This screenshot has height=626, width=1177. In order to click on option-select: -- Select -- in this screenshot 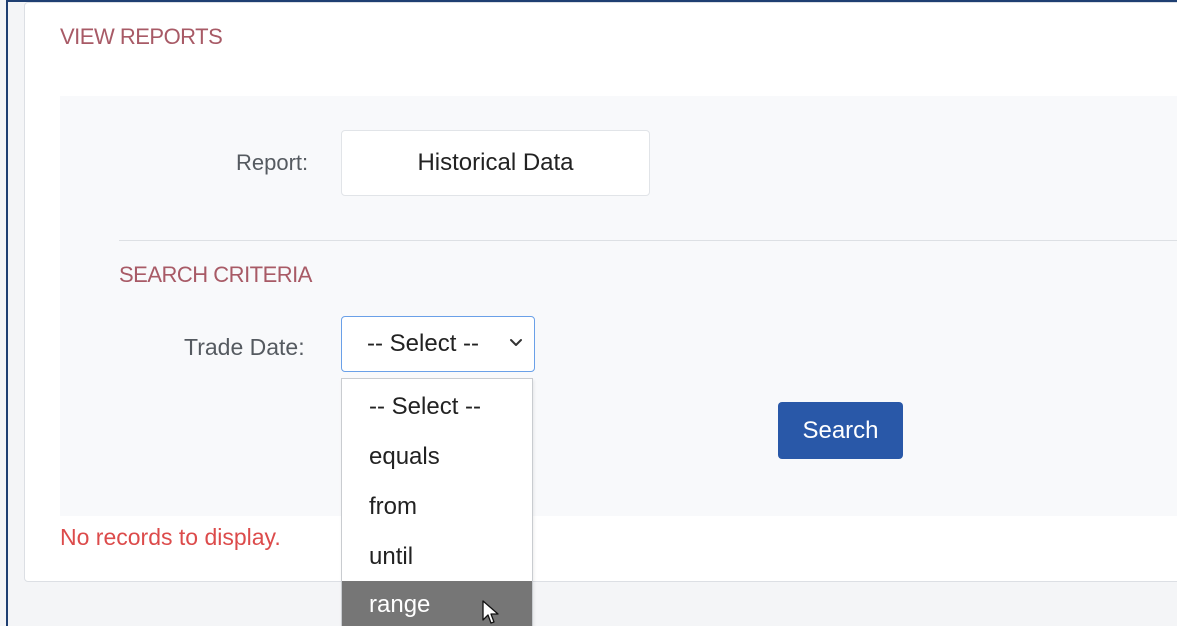, I will do `click(437, 407)`.